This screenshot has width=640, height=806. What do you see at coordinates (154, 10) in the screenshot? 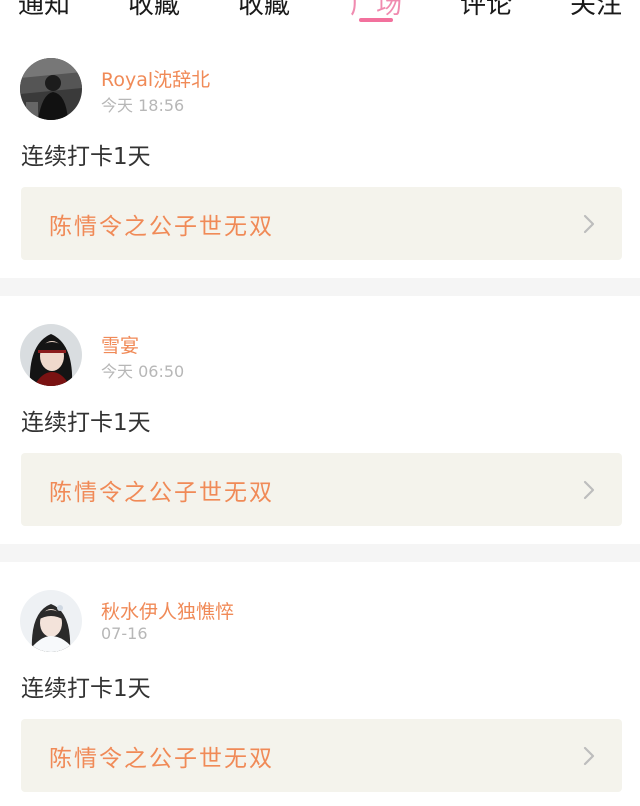
I see `tab-collection-1: 收藏` at bounding box center [154, 10].